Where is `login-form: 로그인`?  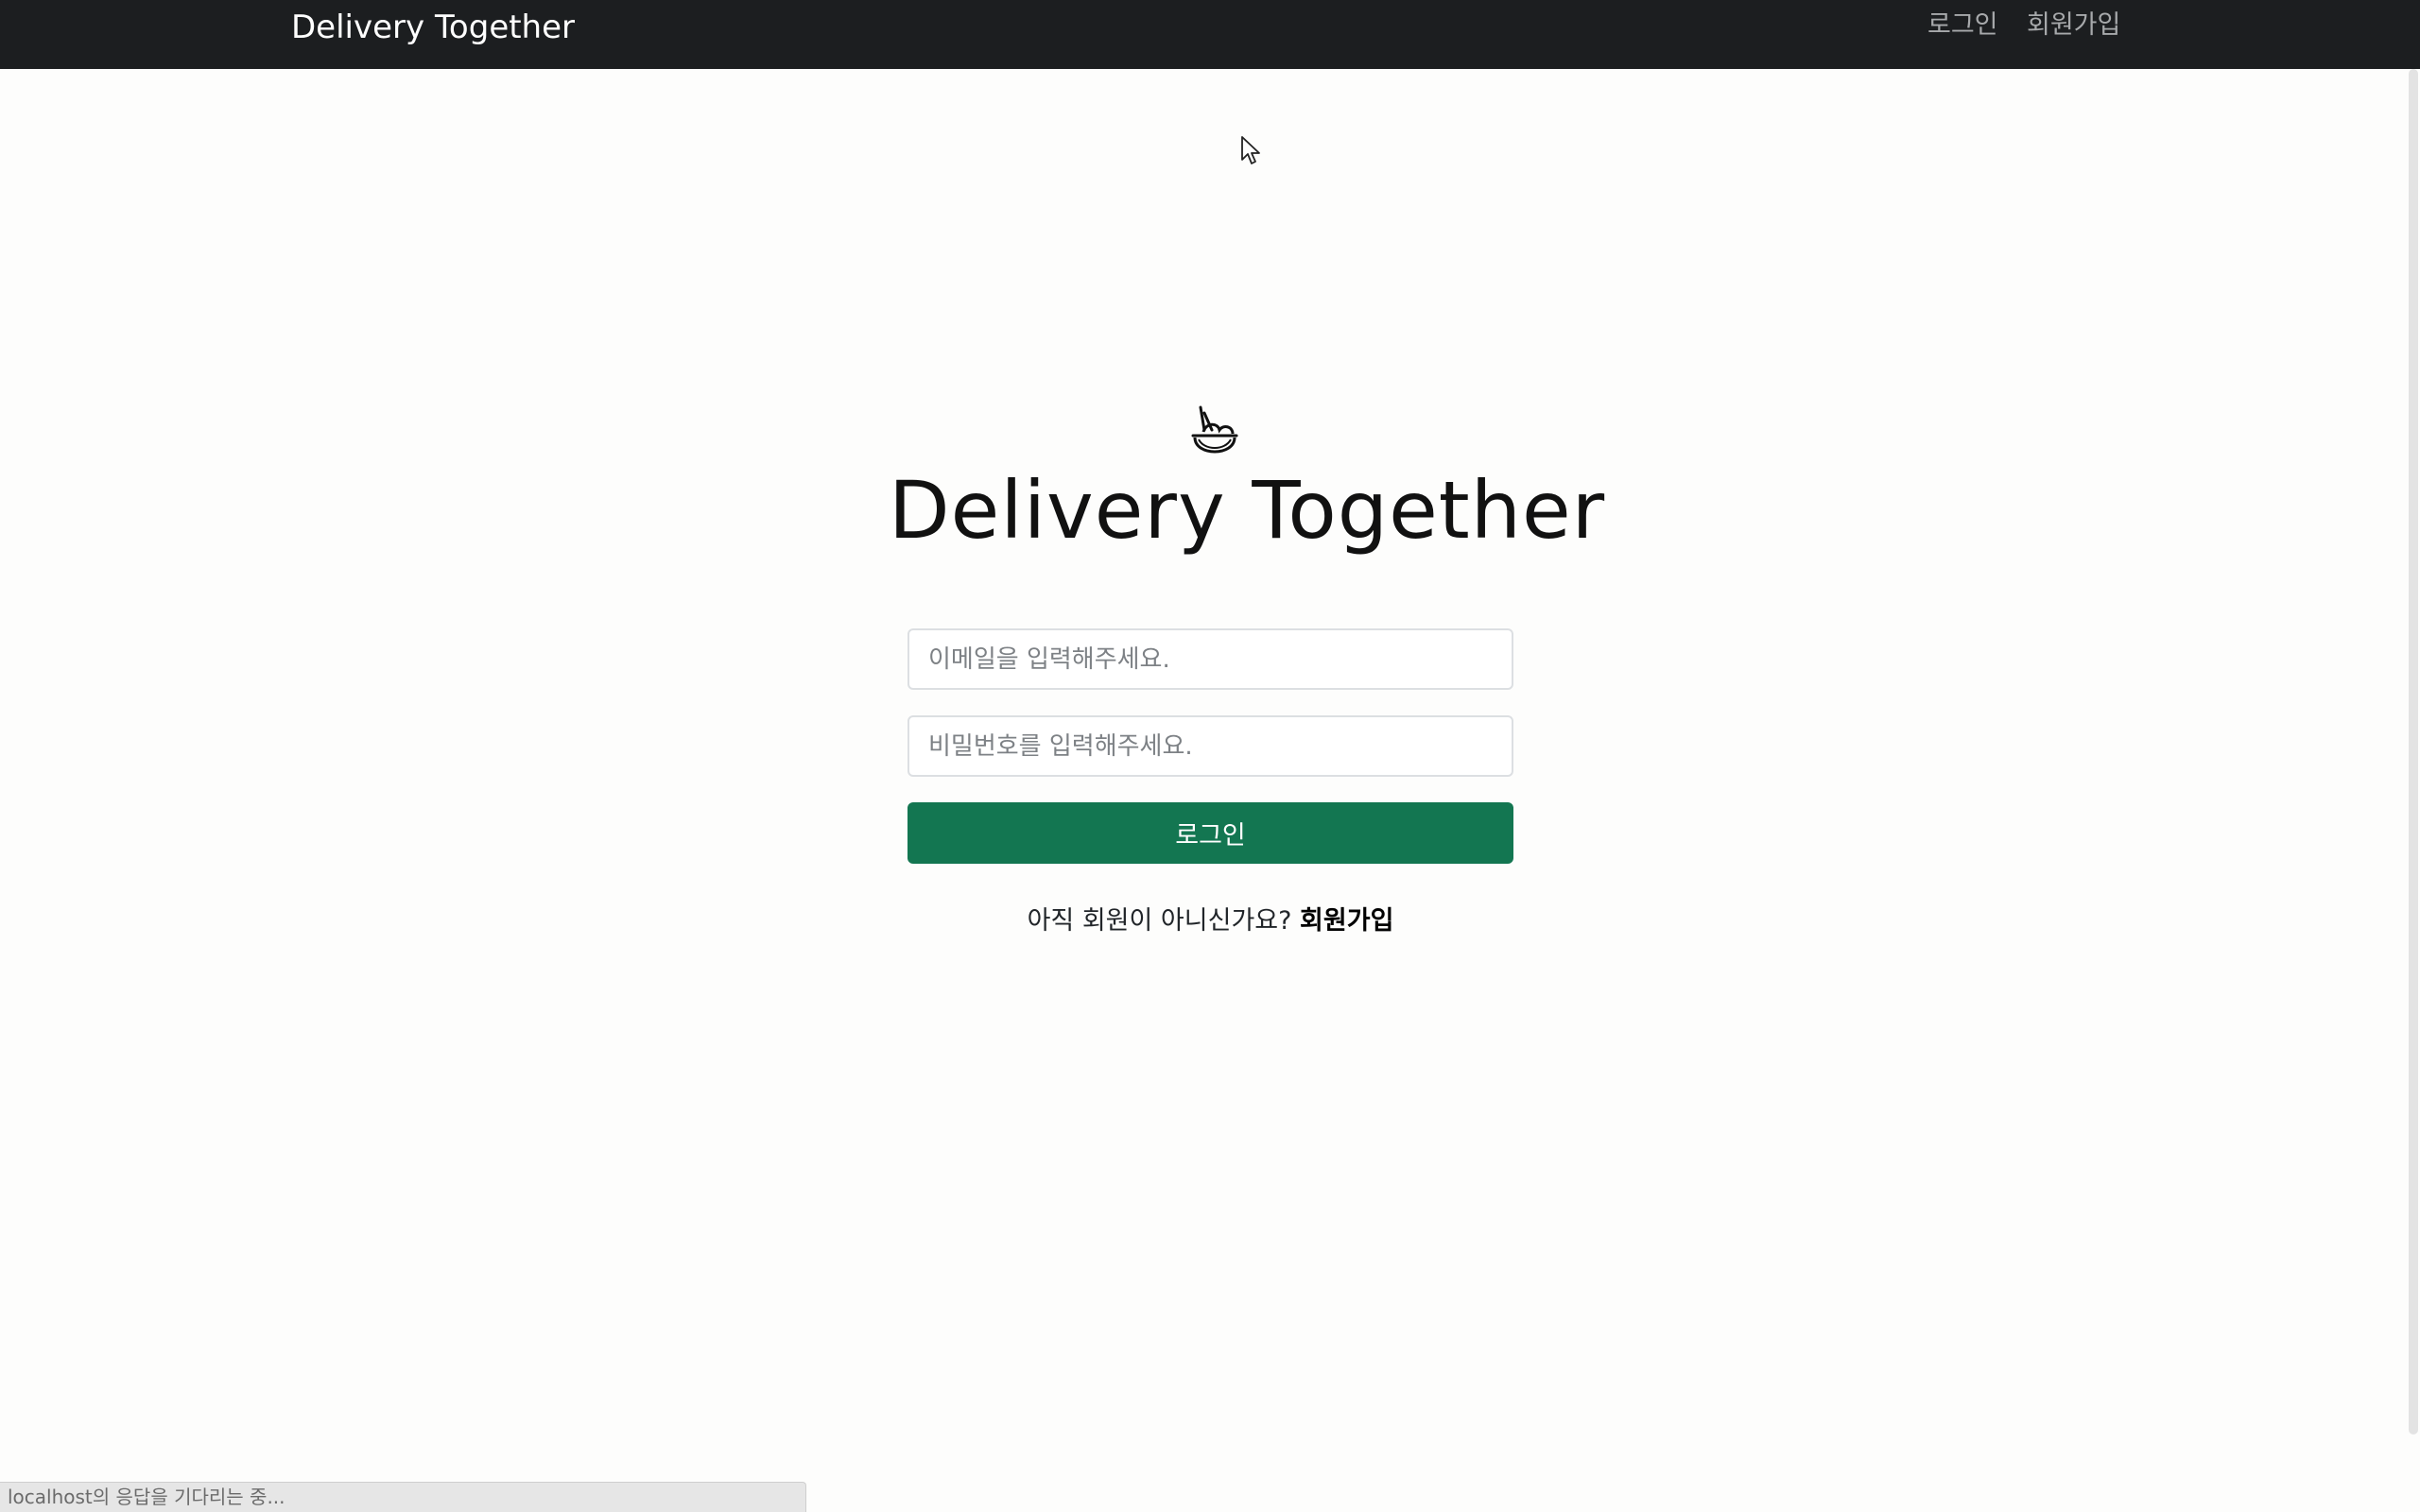
login-form: 로그인 is located at coordinates (1210, 746).